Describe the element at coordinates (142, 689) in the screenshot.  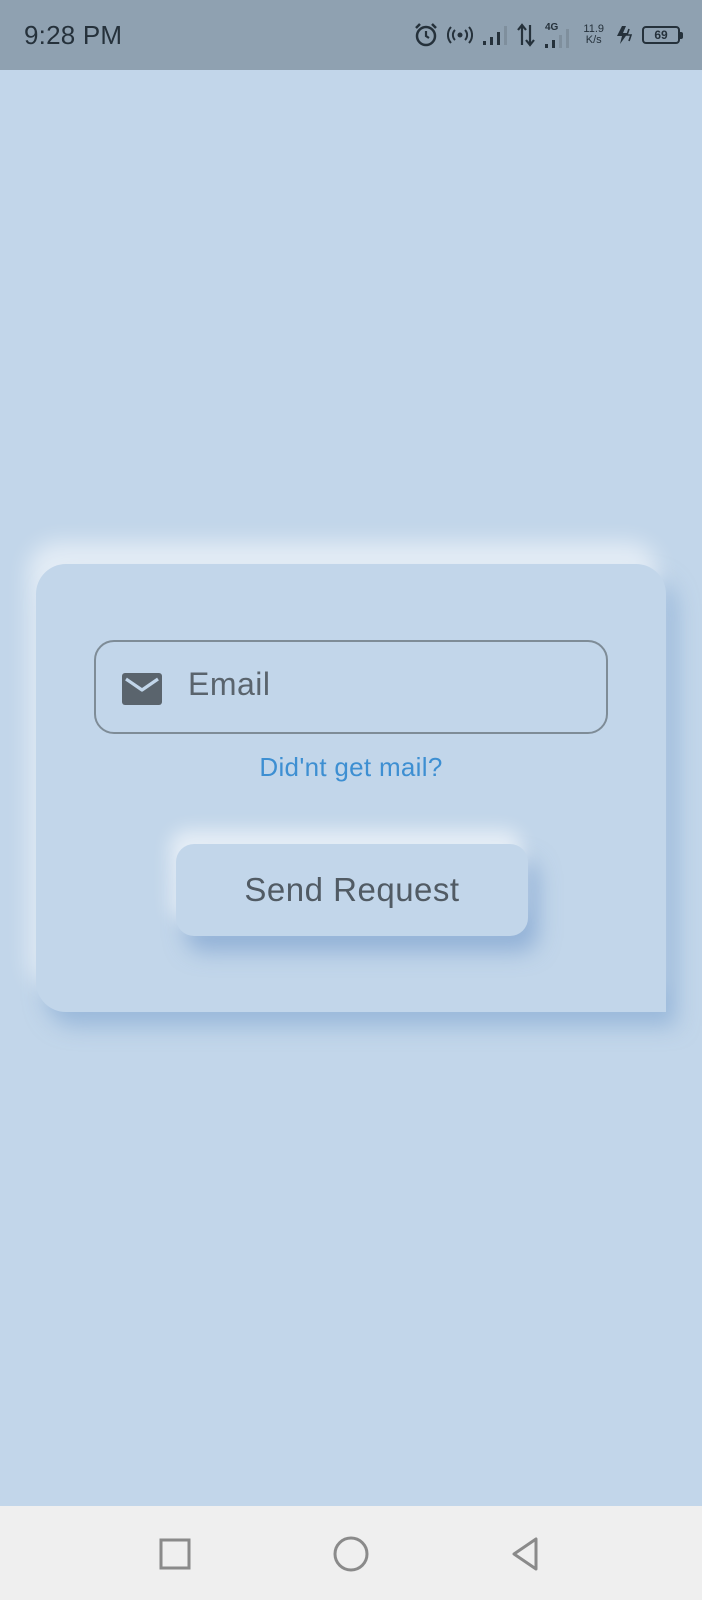
I see `mail-icon` at that location.